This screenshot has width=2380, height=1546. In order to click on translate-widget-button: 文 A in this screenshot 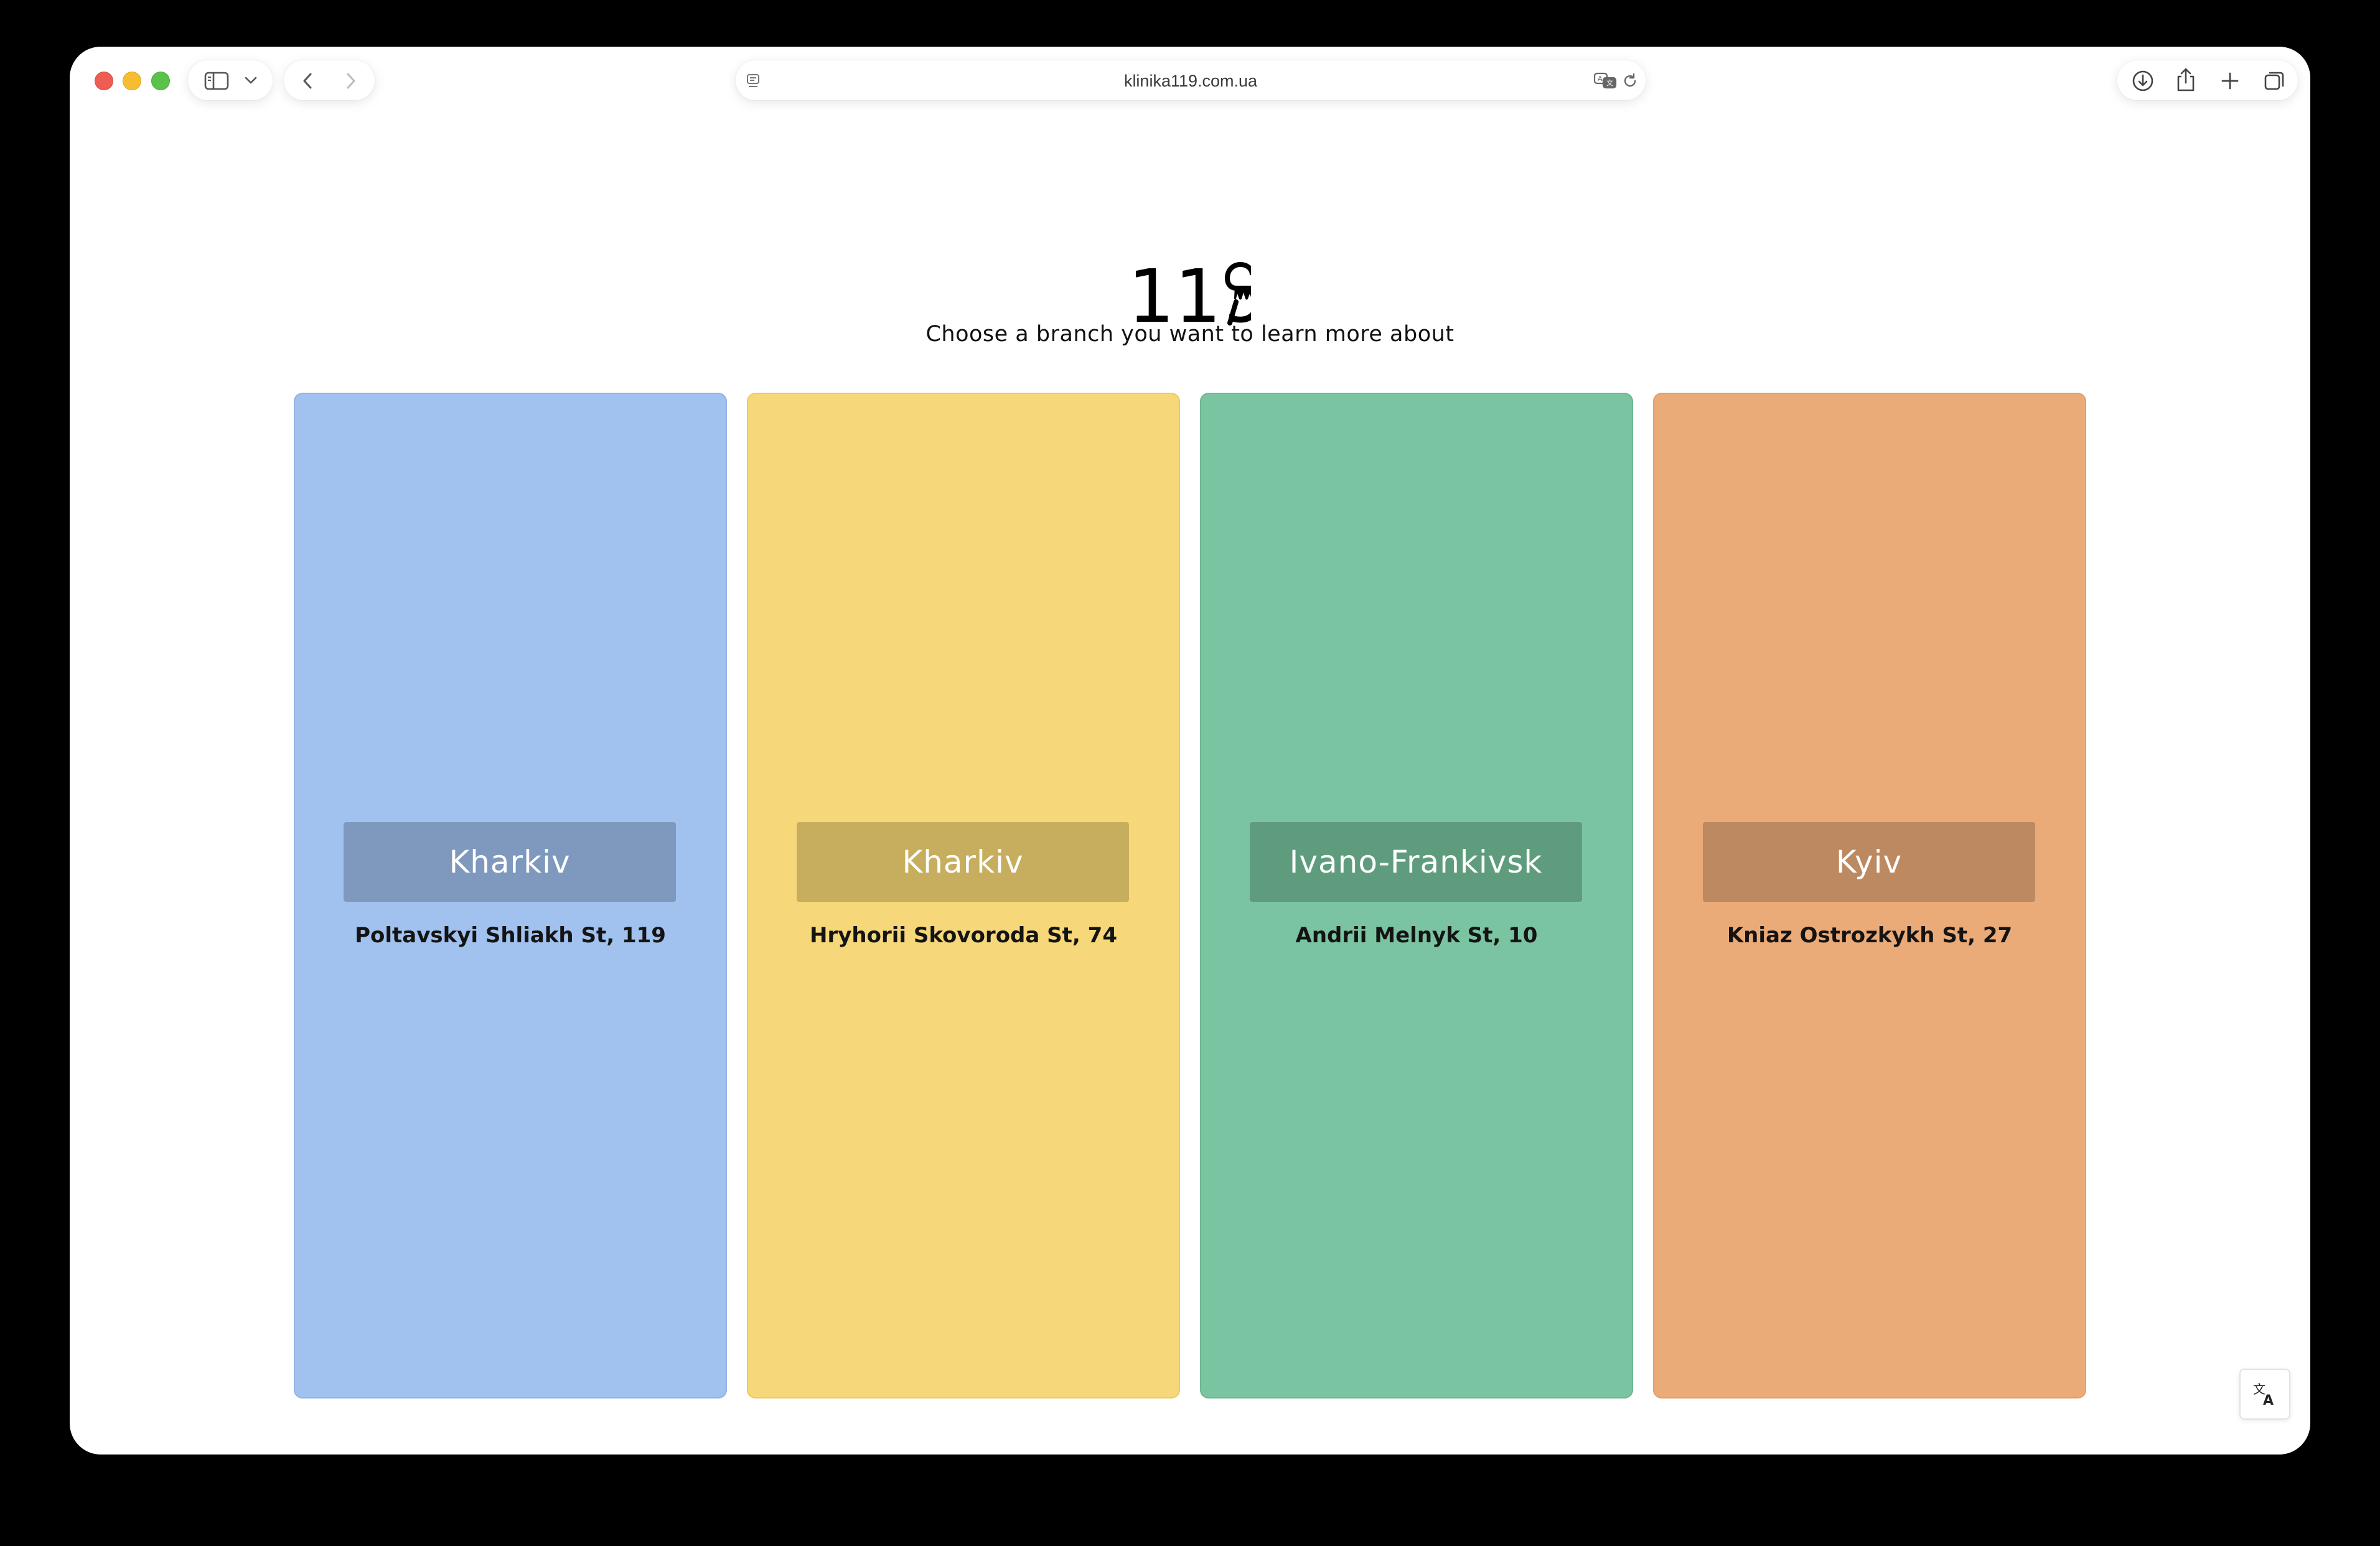, I will do `click(2264, 1394)`.